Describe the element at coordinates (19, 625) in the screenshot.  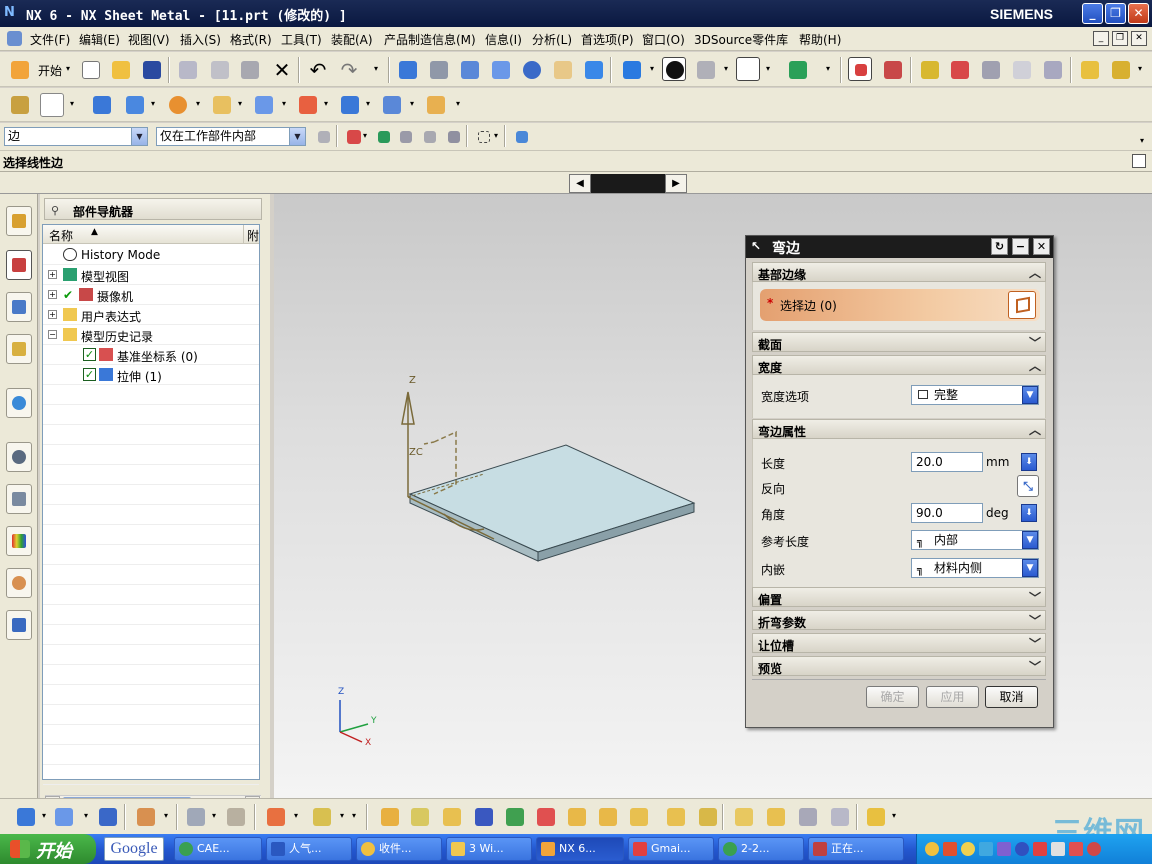
I see `system-scenes-tab` at that location.